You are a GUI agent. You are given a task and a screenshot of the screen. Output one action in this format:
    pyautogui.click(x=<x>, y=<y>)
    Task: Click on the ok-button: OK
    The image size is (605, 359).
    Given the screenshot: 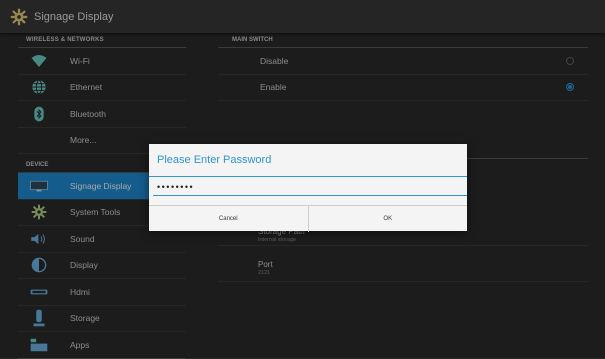 What is the action you would take?
    pyautogui.click(x=388, y=219)
    